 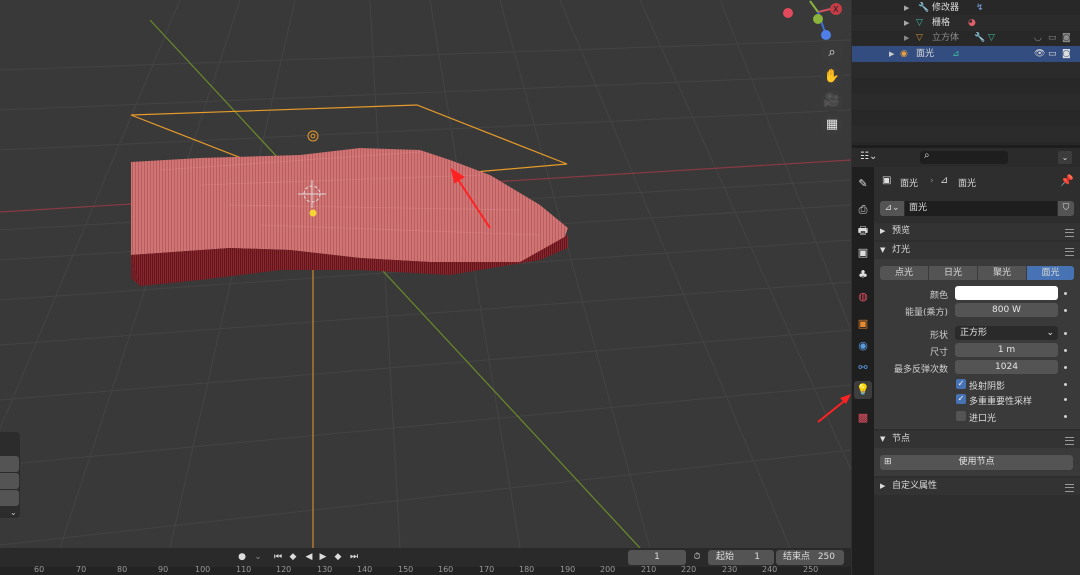 What do you see at coordinates (527, 569) in the screenshot?
I see `ruler-tick: 180` at bounding box center [527, 569].